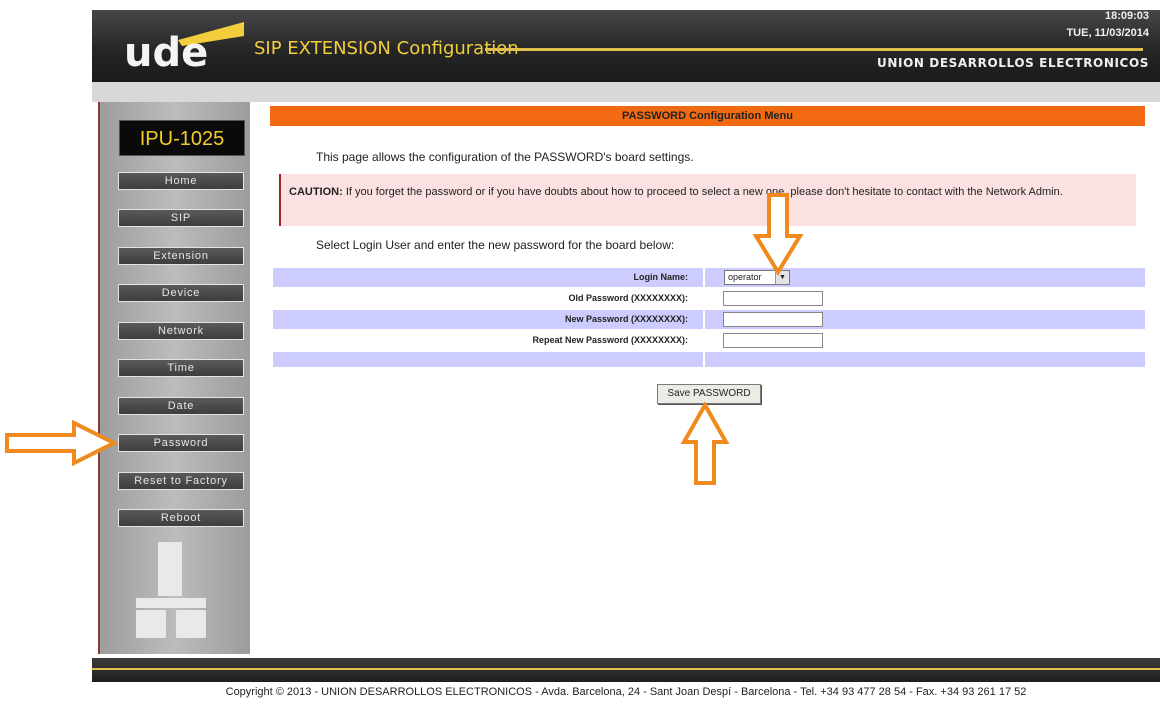 The height and width of the screenshot is (706, 1160). I want to click on sidebar-item-extension: Extension, so click(181, 256).